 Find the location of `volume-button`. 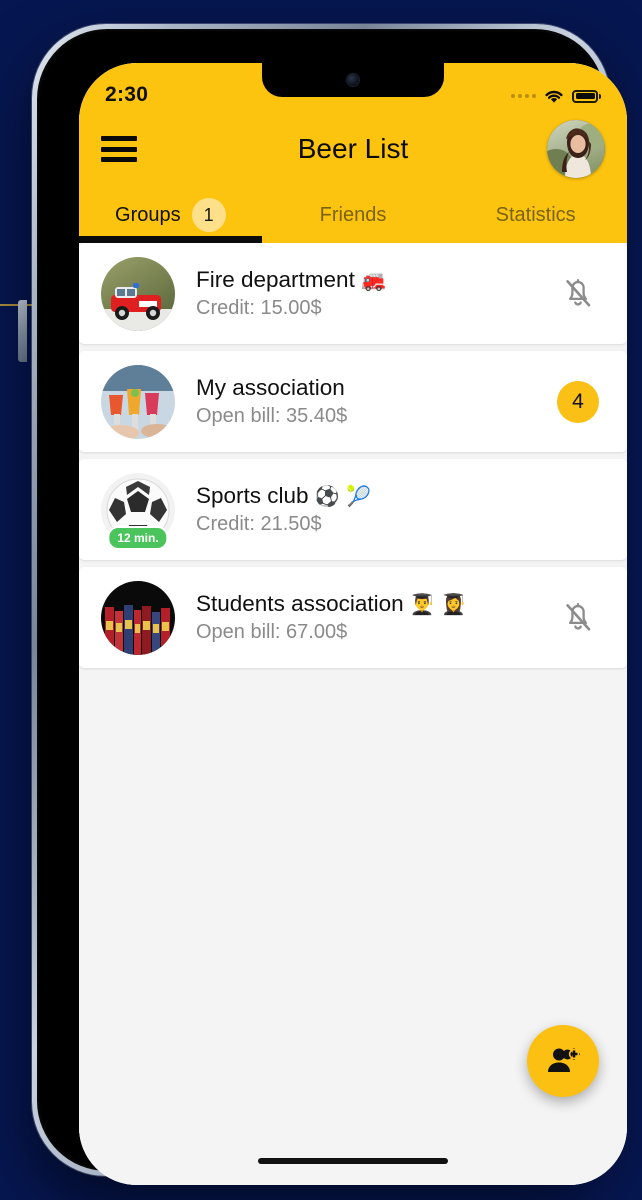

volume-button is located at coordinates (22, 331).